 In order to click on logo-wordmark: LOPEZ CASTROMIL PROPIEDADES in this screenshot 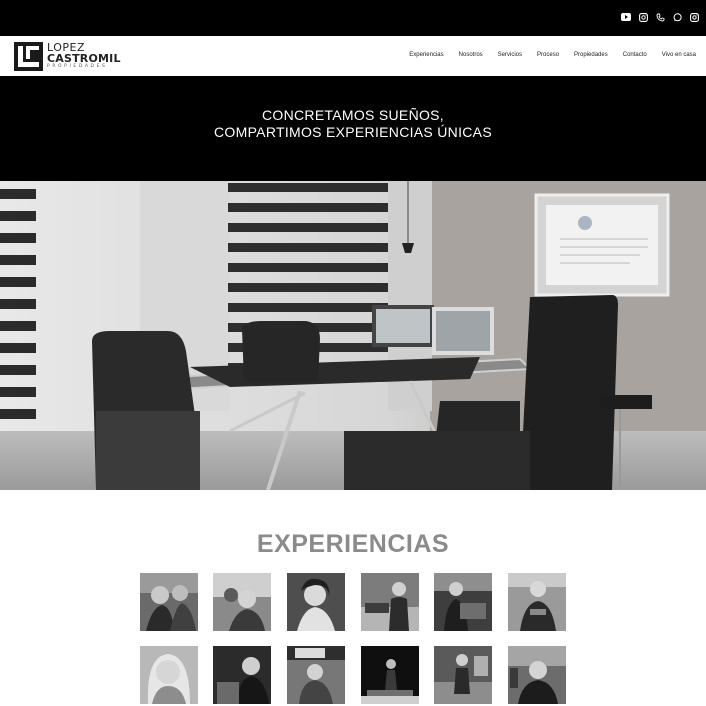, I will do `click(84, 56)`.